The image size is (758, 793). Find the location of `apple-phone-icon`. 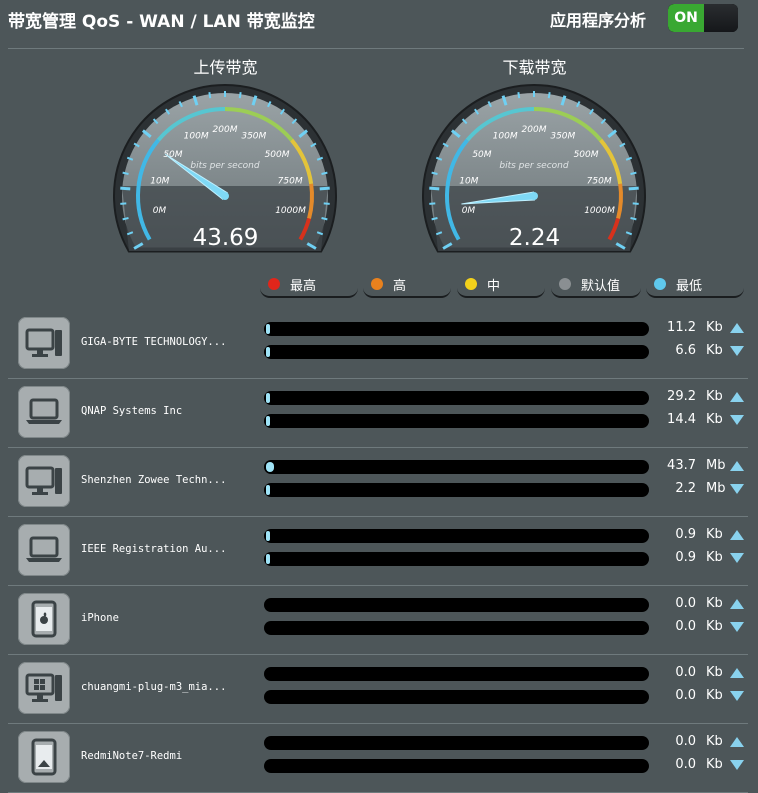

apple-phone-icon is located at coordinates (44, 619).